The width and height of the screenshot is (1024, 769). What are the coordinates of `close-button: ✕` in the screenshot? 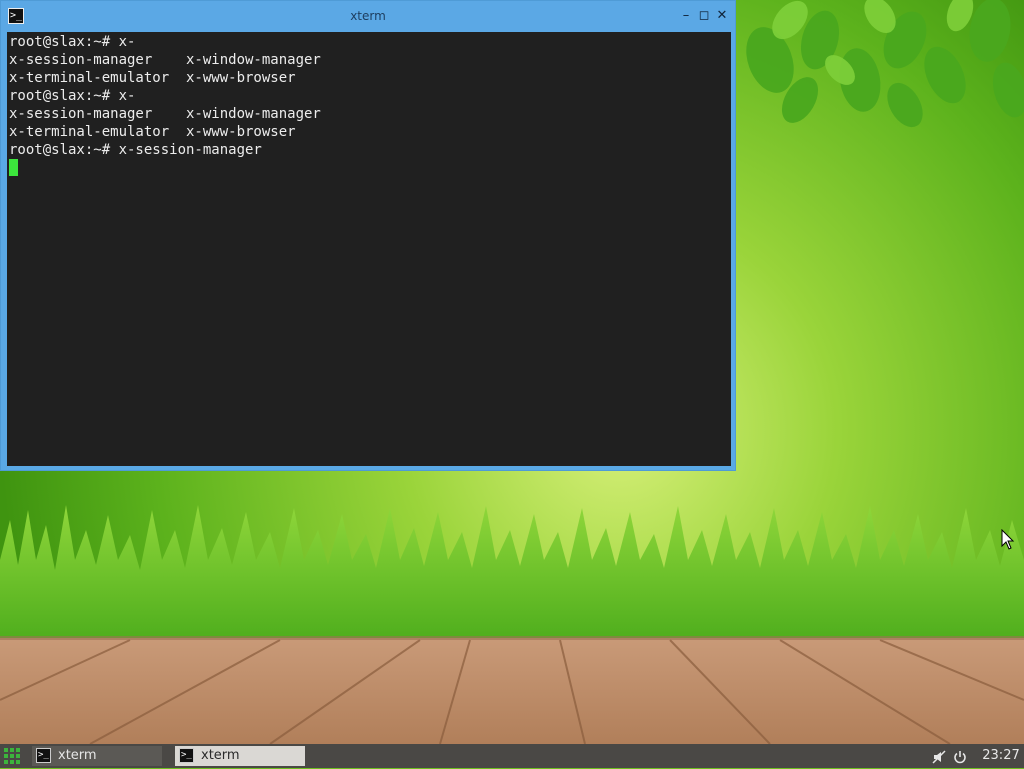 It's located at (722, 16).